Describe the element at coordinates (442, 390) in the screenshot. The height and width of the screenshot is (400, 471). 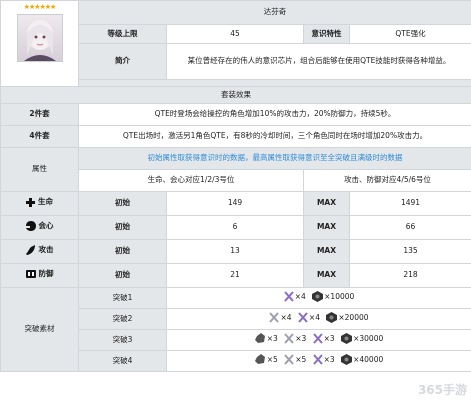
I see `watermark: 365手游` at that location.